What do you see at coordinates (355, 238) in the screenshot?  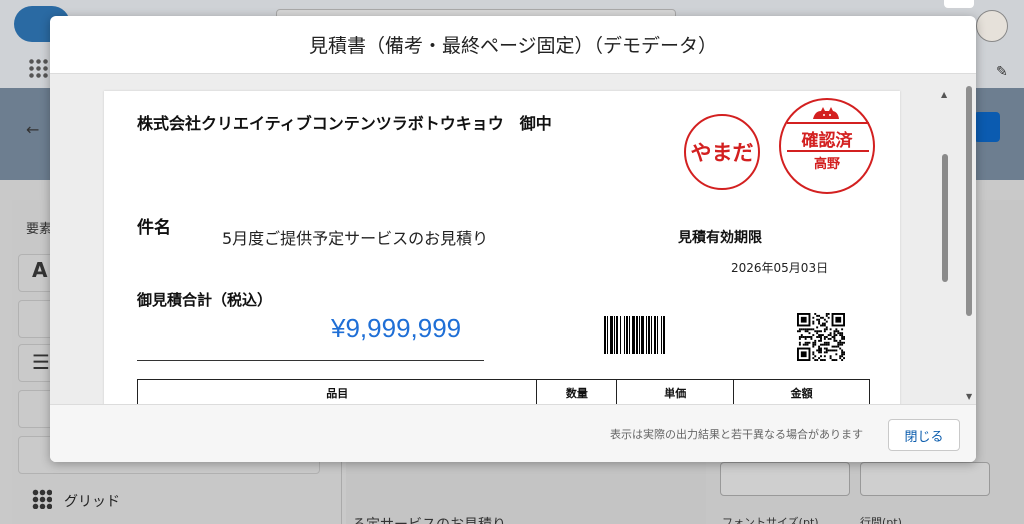 I see `subject-value: 5月度ご提供予定サービスのお見積り` at bounding box center [355, 238].